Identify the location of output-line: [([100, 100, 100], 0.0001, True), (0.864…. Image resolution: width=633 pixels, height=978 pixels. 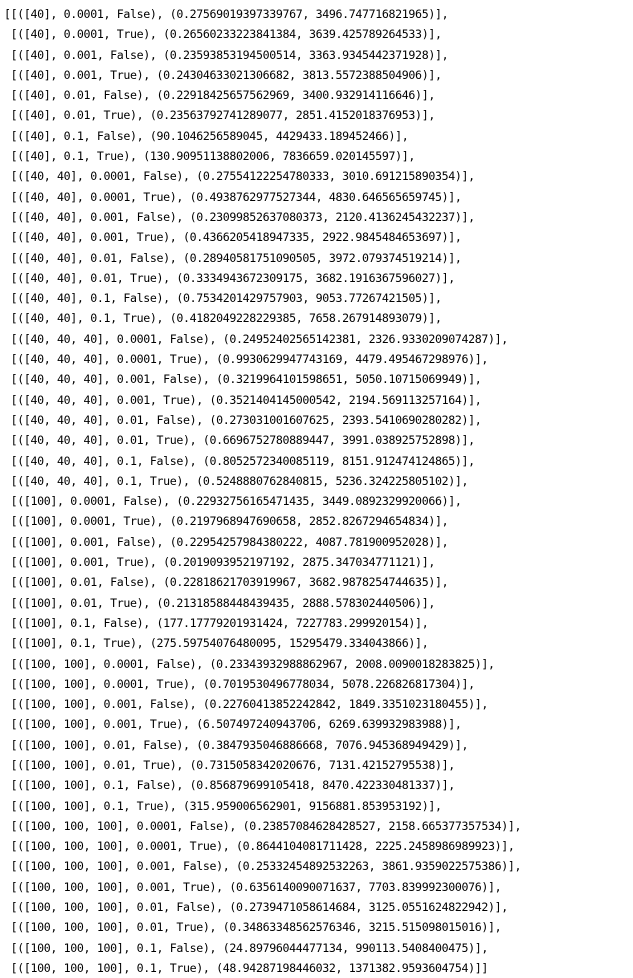
(259, 846).